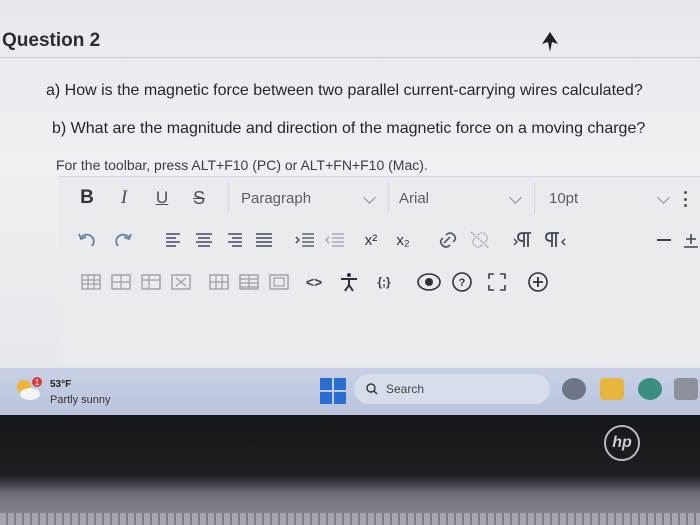  Describe the element at coordinates (461, 198) in the screenshot. I see `font-select: Arial` at that location.